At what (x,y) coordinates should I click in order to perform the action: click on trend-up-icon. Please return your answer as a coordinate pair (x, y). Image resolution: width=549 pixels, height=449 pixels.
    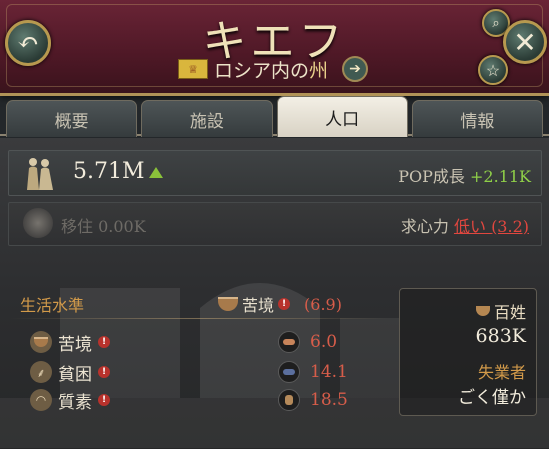
    Looking at the image, I should click on (156, 172).